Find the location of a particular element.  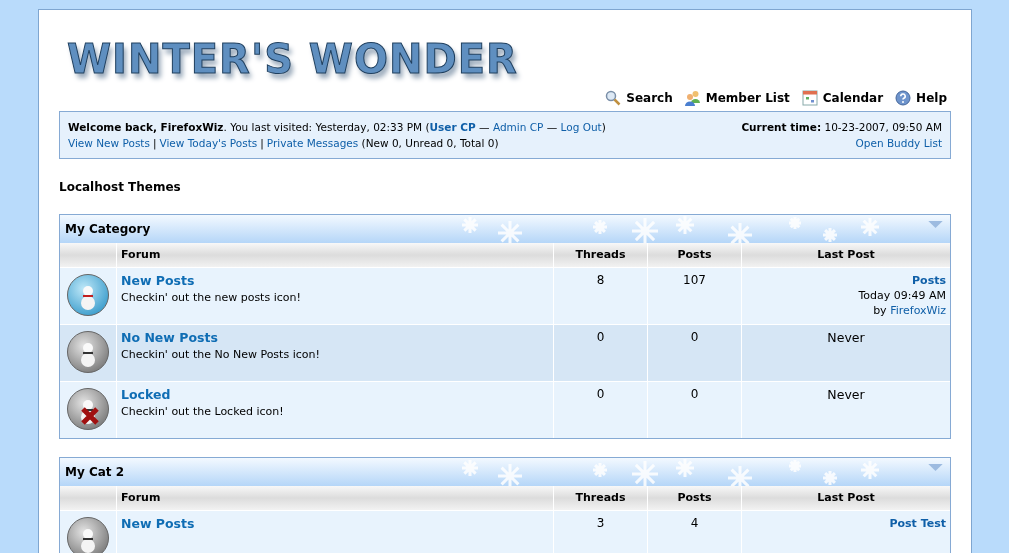

quick-link: View New Posts is located at coordinates (109, 143).